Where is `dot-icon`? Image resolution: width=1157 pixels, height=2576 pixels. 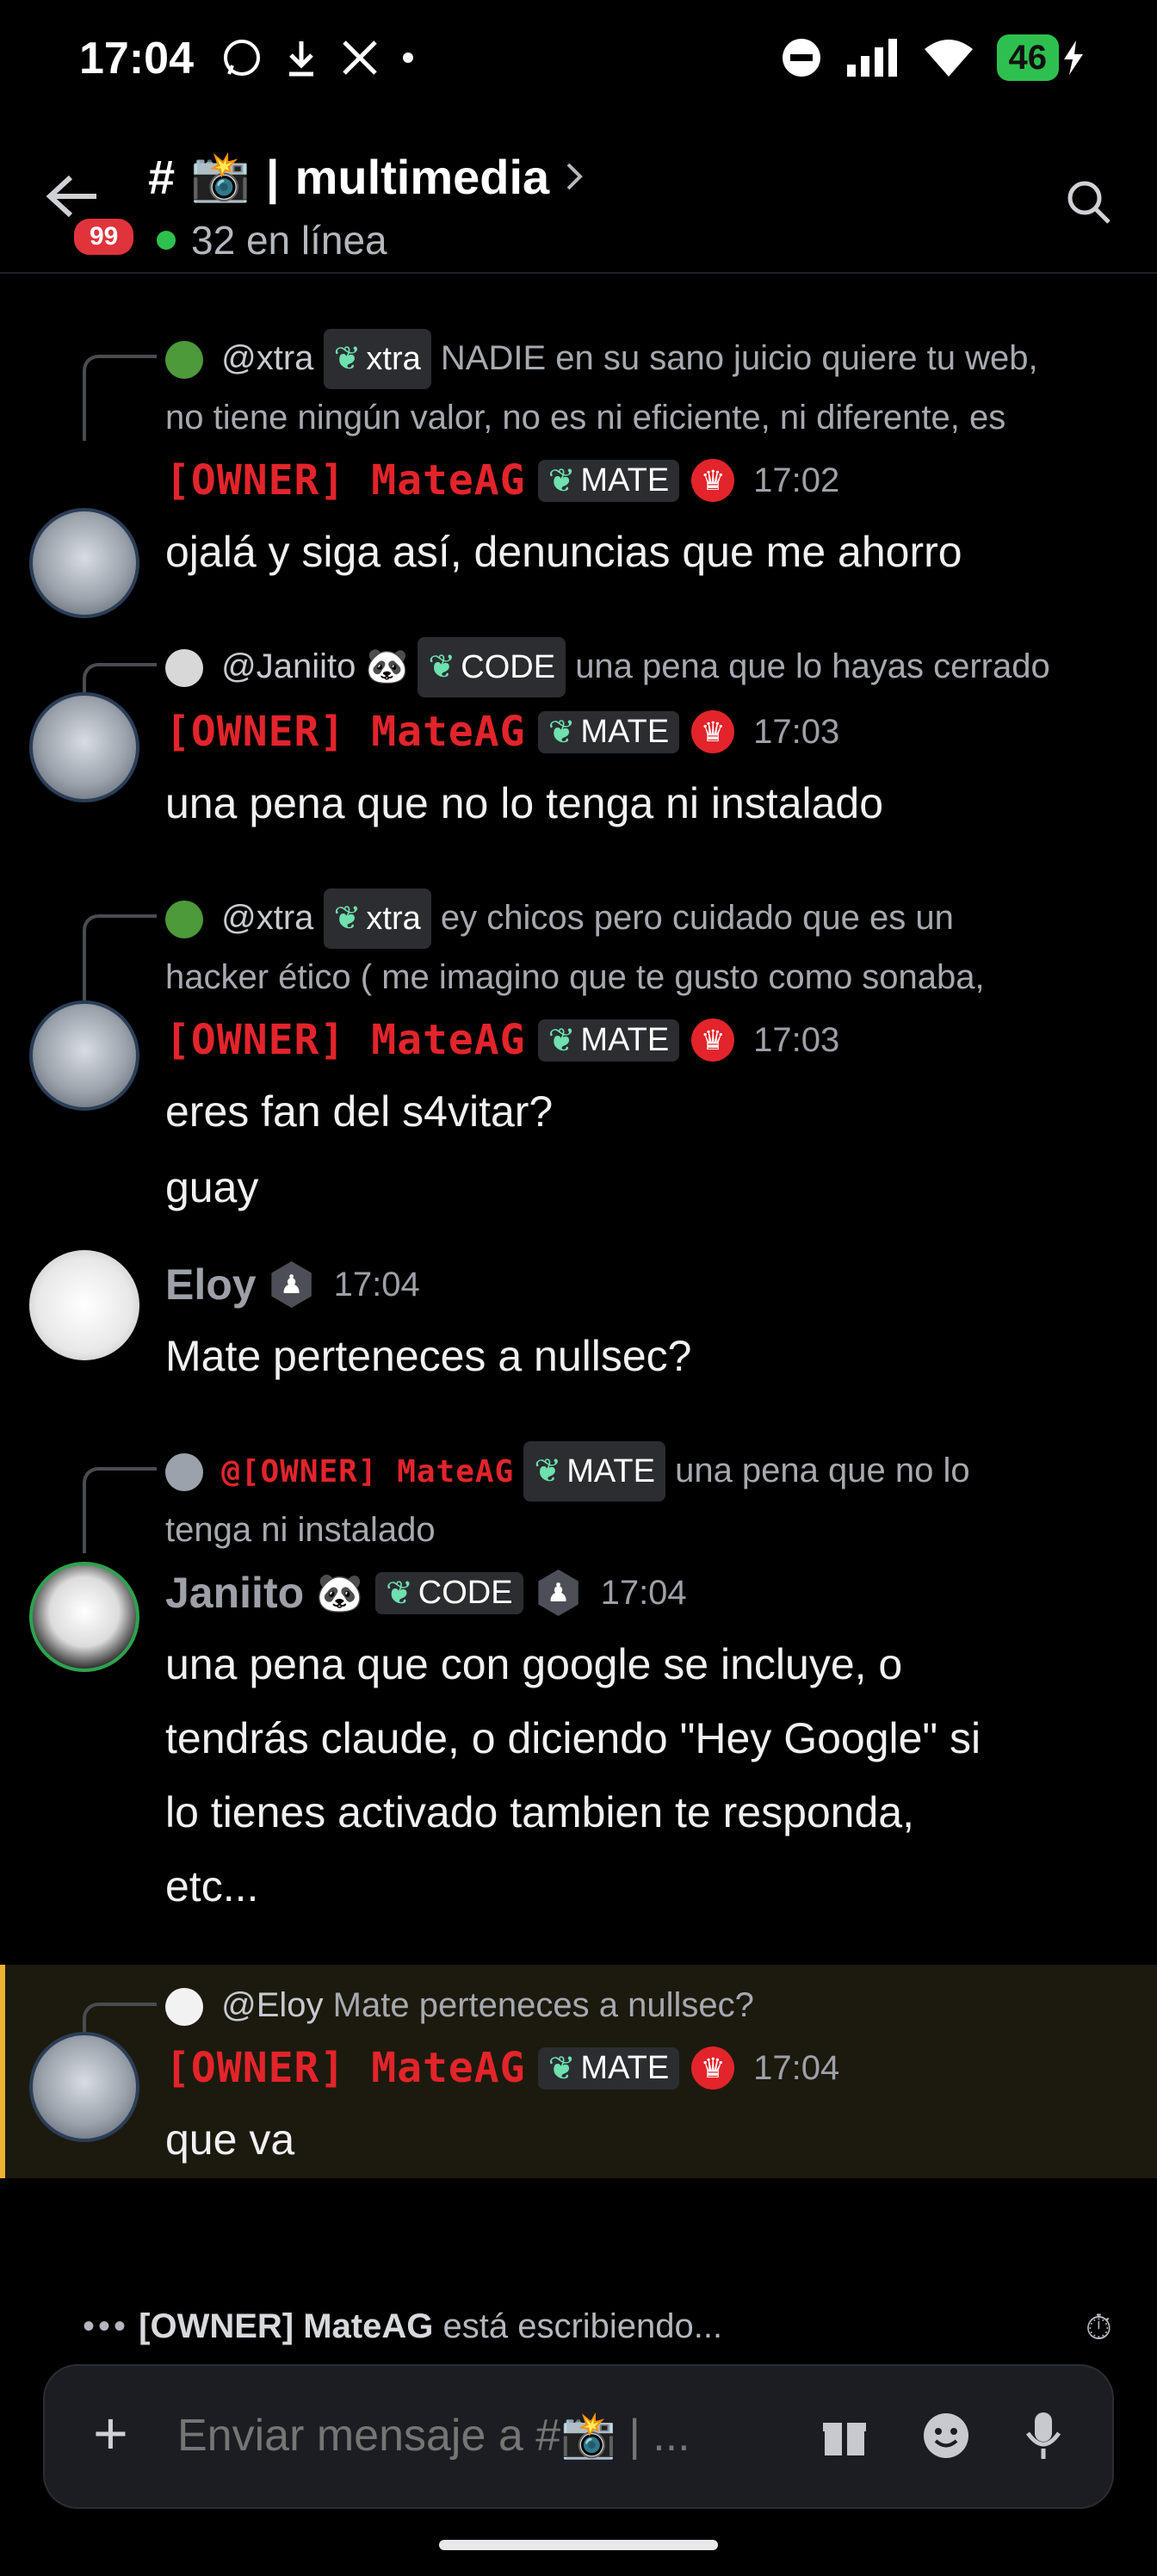 dot-icon is located at coordinates (408, 58).